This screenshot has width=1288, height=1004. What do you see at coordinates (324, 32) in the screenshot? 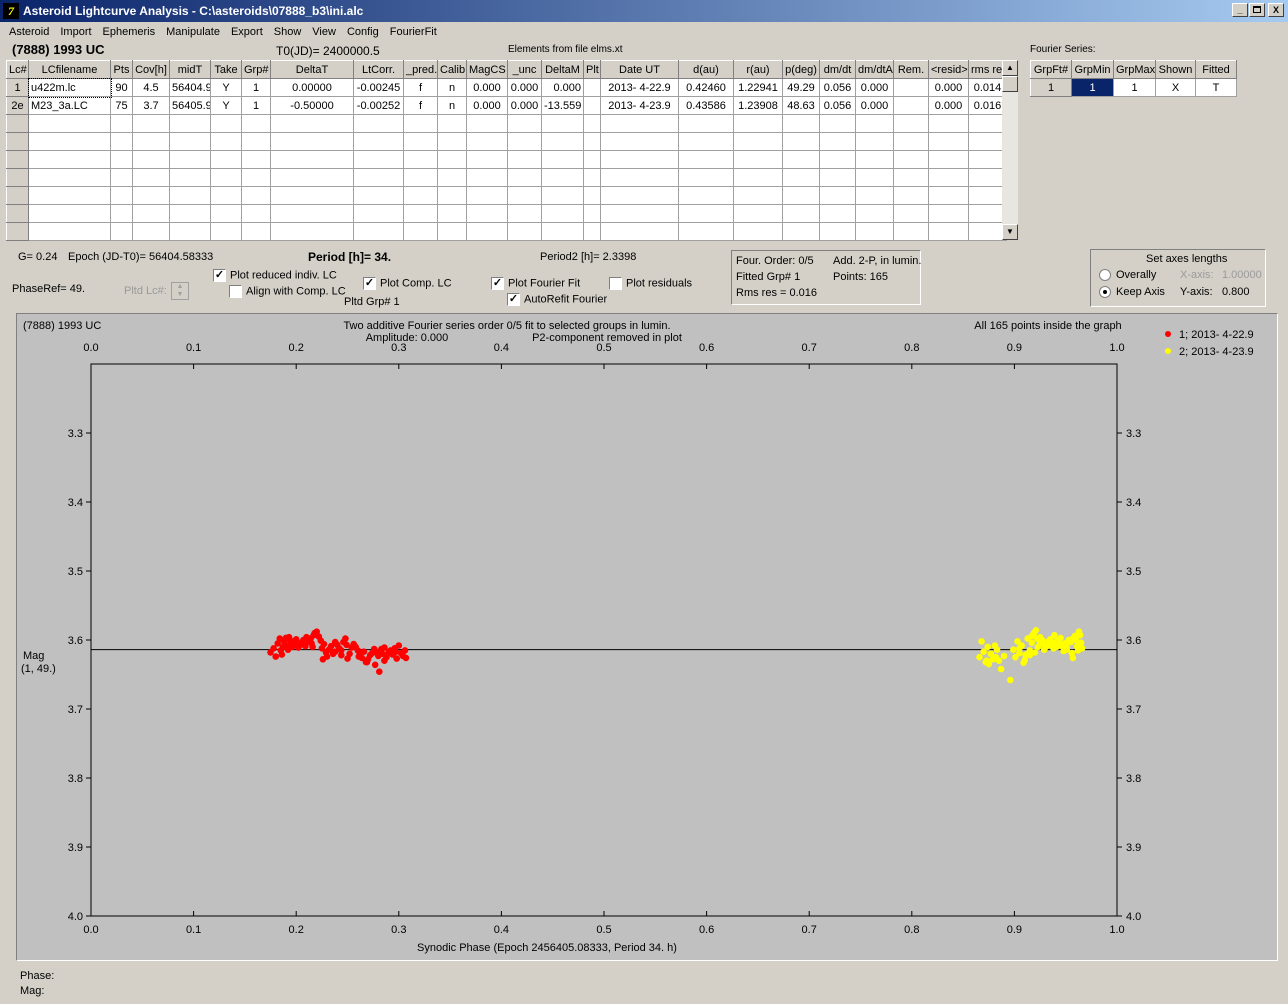
I see `menu-view: View` at bounding box center [324, 32].